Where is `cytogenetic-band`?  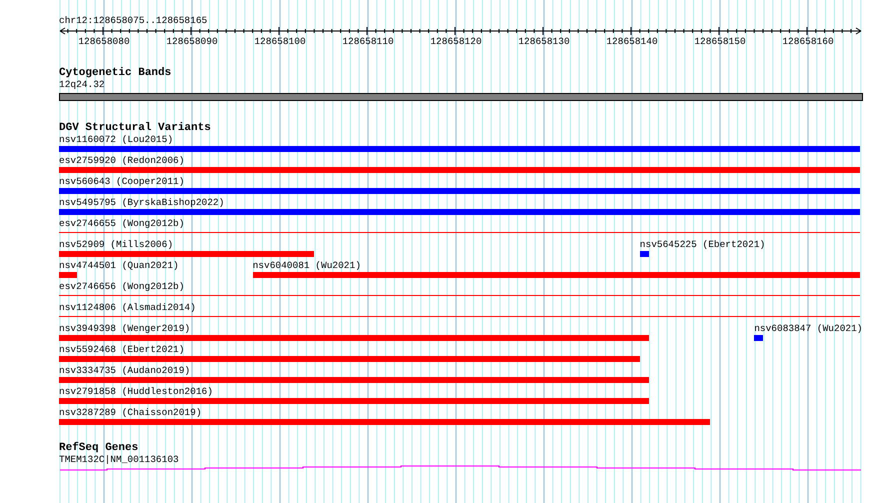
cytogenetic-band is located at coordinates (461, 97).